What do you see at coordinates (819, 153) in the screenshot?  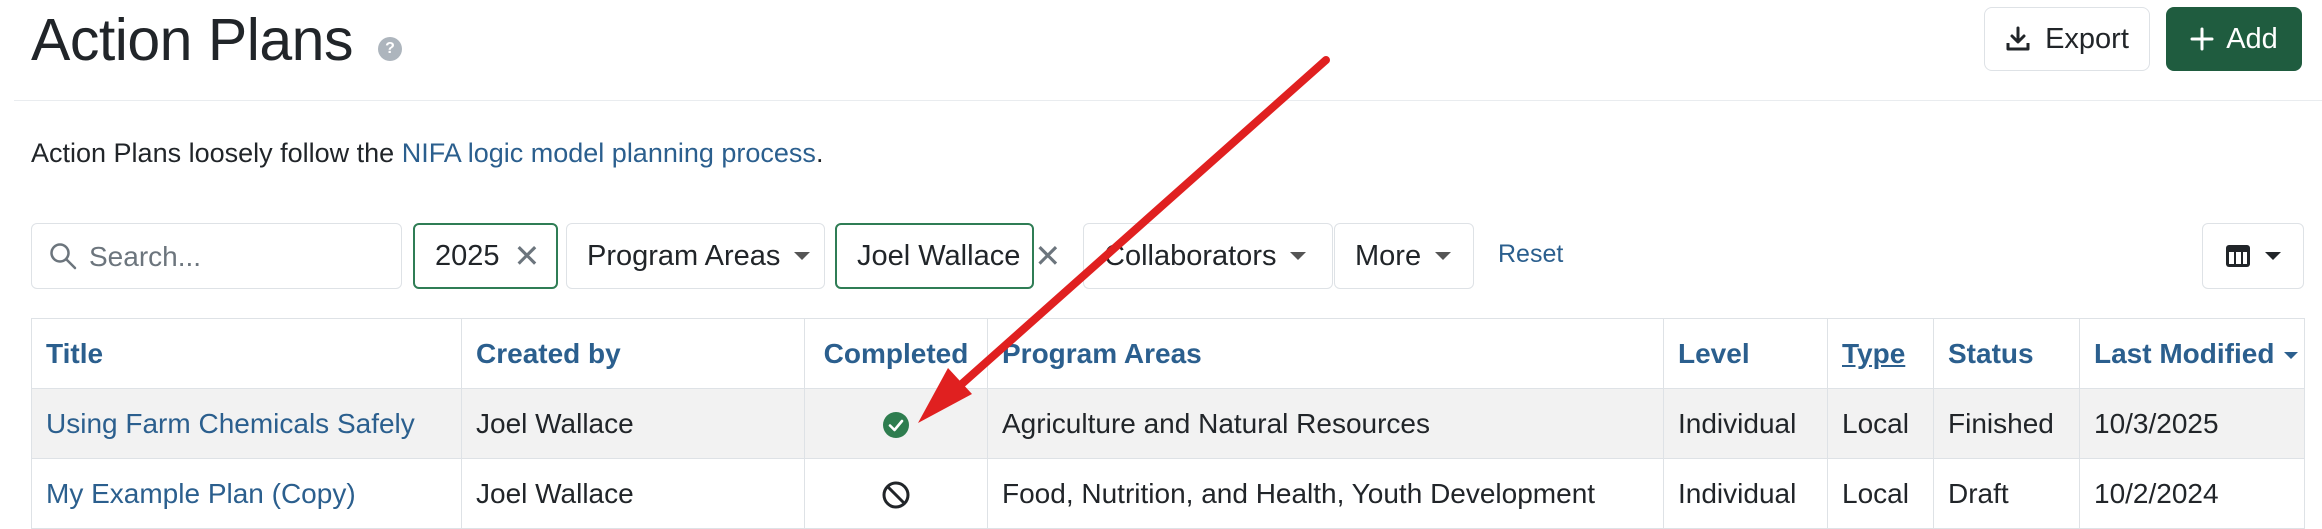 I see `intro-text-after: .` at bounding box center [819, 153].